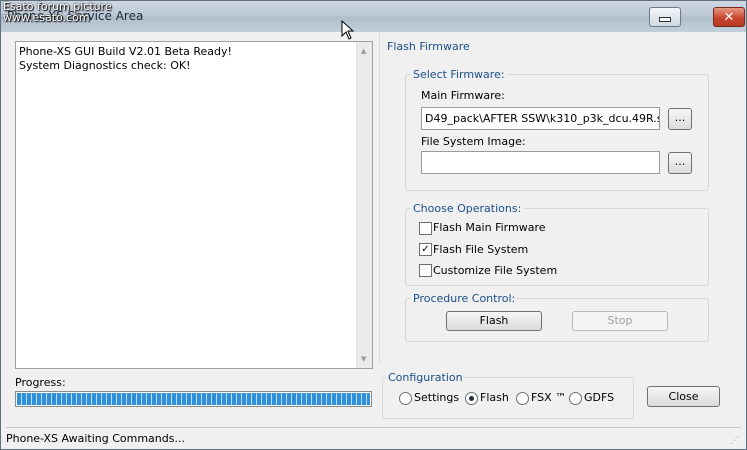  What do you see at coordinates (522, 398) in the screenshot?
I see `config-fsx-radio` at bounding box center [522, 398].